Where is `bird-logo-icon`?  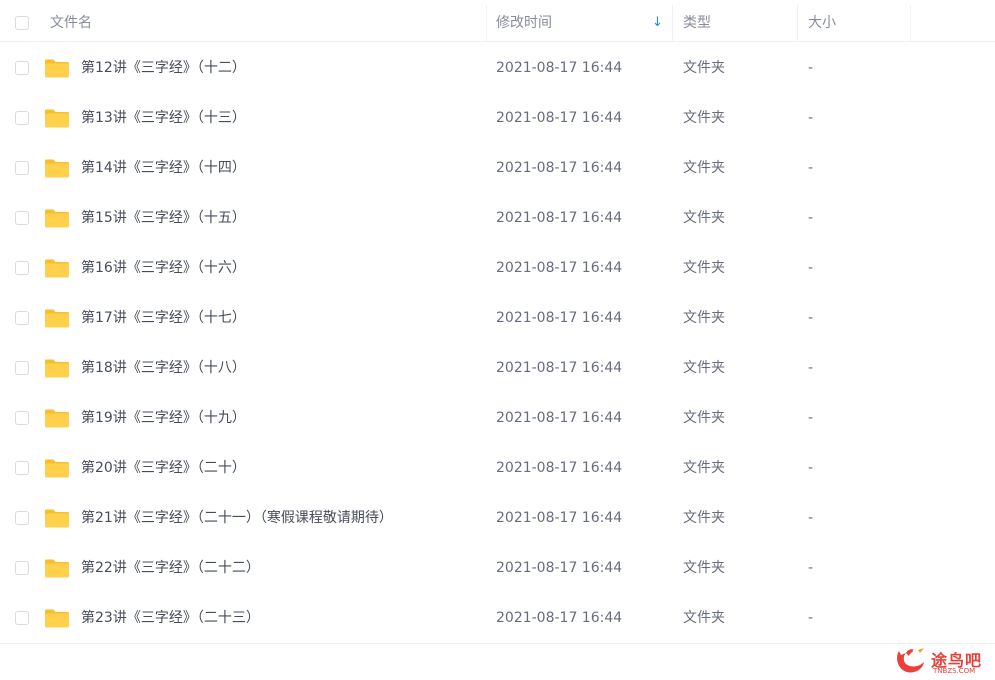 bird-logo-icon is located at coordinates (910, 660).